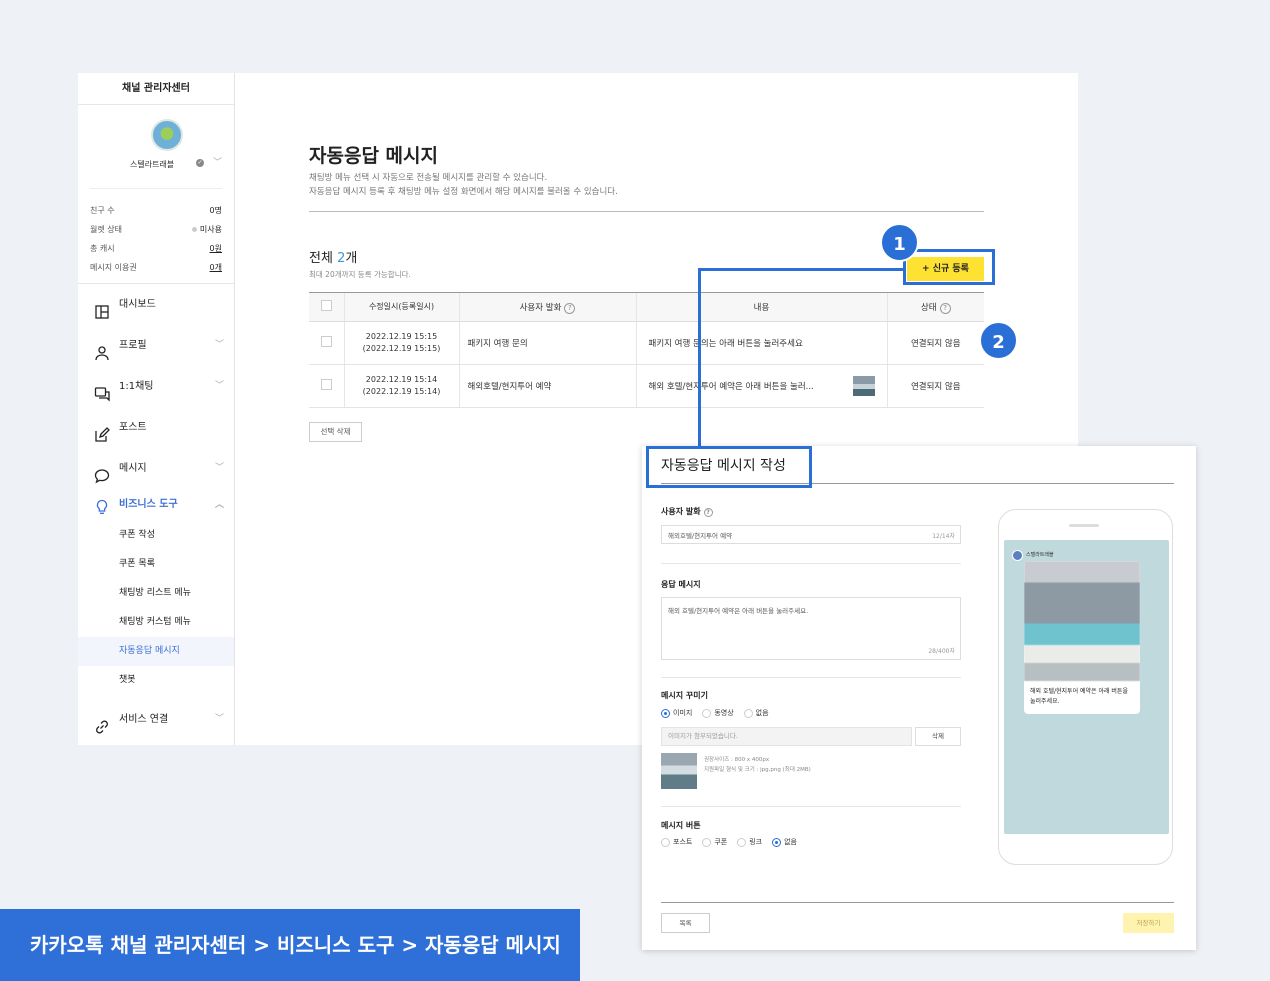 This screenshot has width=1270, height=981. What do you see at coordinates (938, 736) in the screenshot?
I see `file-delete-button: 삭제` at bounding box center [938, 736].